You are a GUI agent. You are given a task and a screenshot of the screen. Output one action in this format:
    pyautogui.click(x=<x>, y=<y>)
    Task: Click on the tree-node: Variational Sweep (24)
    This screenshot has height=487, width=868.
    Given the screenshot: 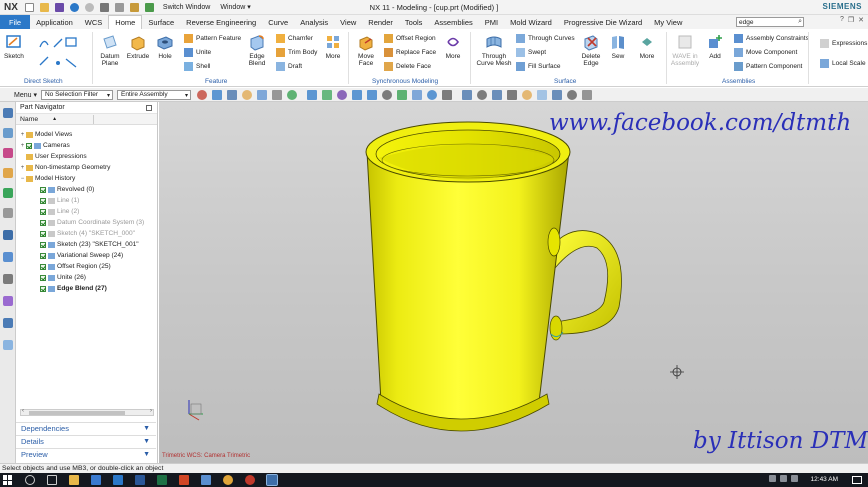 What is the action you would take?
    pyautogui.click(x=86, y=255)
    